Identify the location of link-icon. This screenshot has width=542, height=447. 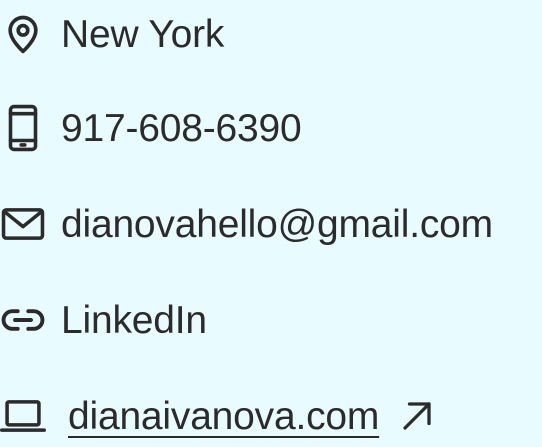
(23, 320).